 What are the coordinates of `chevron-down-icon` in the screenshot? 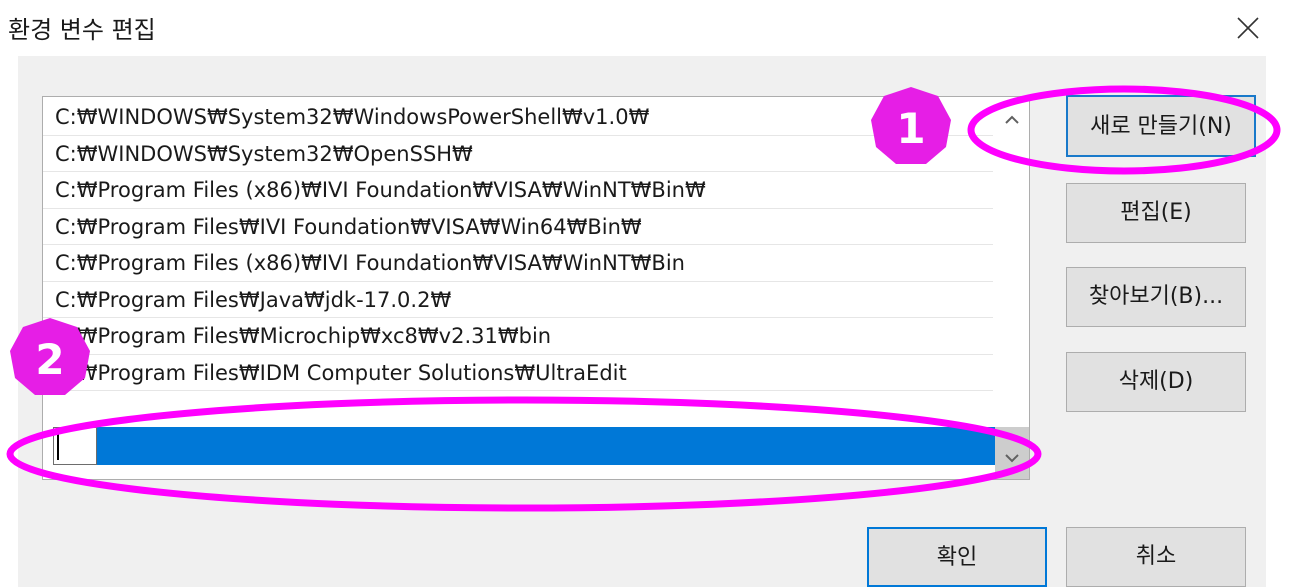 It's located at (1012, 458).